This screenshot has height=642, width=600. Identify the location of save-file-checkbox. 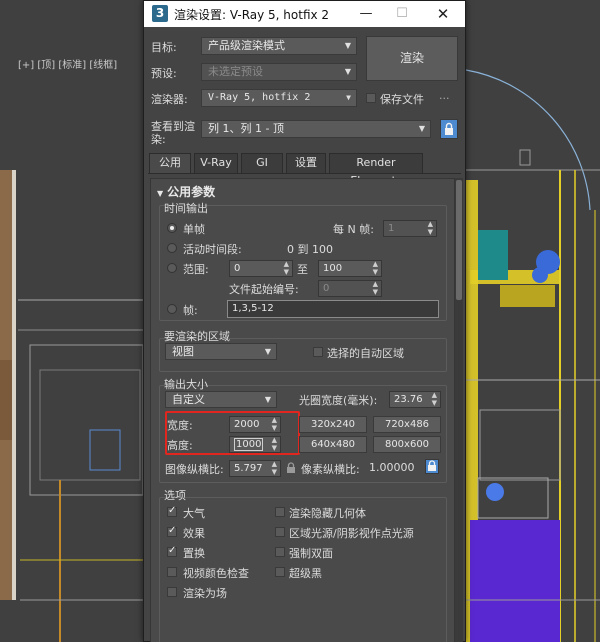
(371, 98).